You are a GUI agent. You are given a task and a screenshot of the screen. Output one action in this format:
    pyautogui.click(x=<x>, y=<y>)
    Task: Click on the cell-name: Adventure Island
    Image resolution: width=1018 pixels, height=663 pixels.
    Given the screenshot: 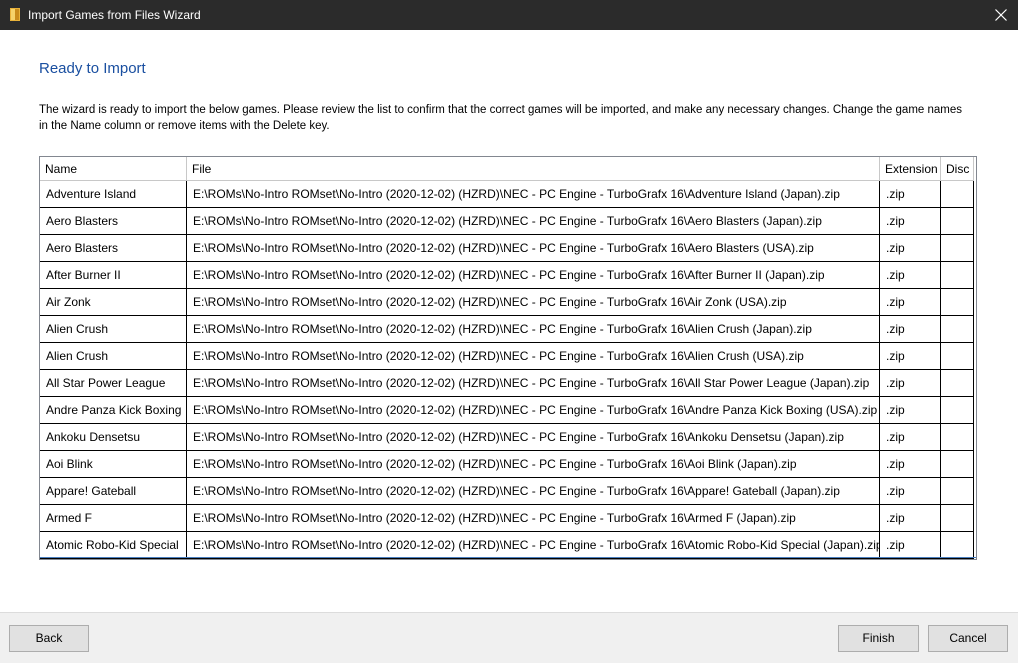 What is the action you would take?
    pyautogui.click(x=113, y=194)
    